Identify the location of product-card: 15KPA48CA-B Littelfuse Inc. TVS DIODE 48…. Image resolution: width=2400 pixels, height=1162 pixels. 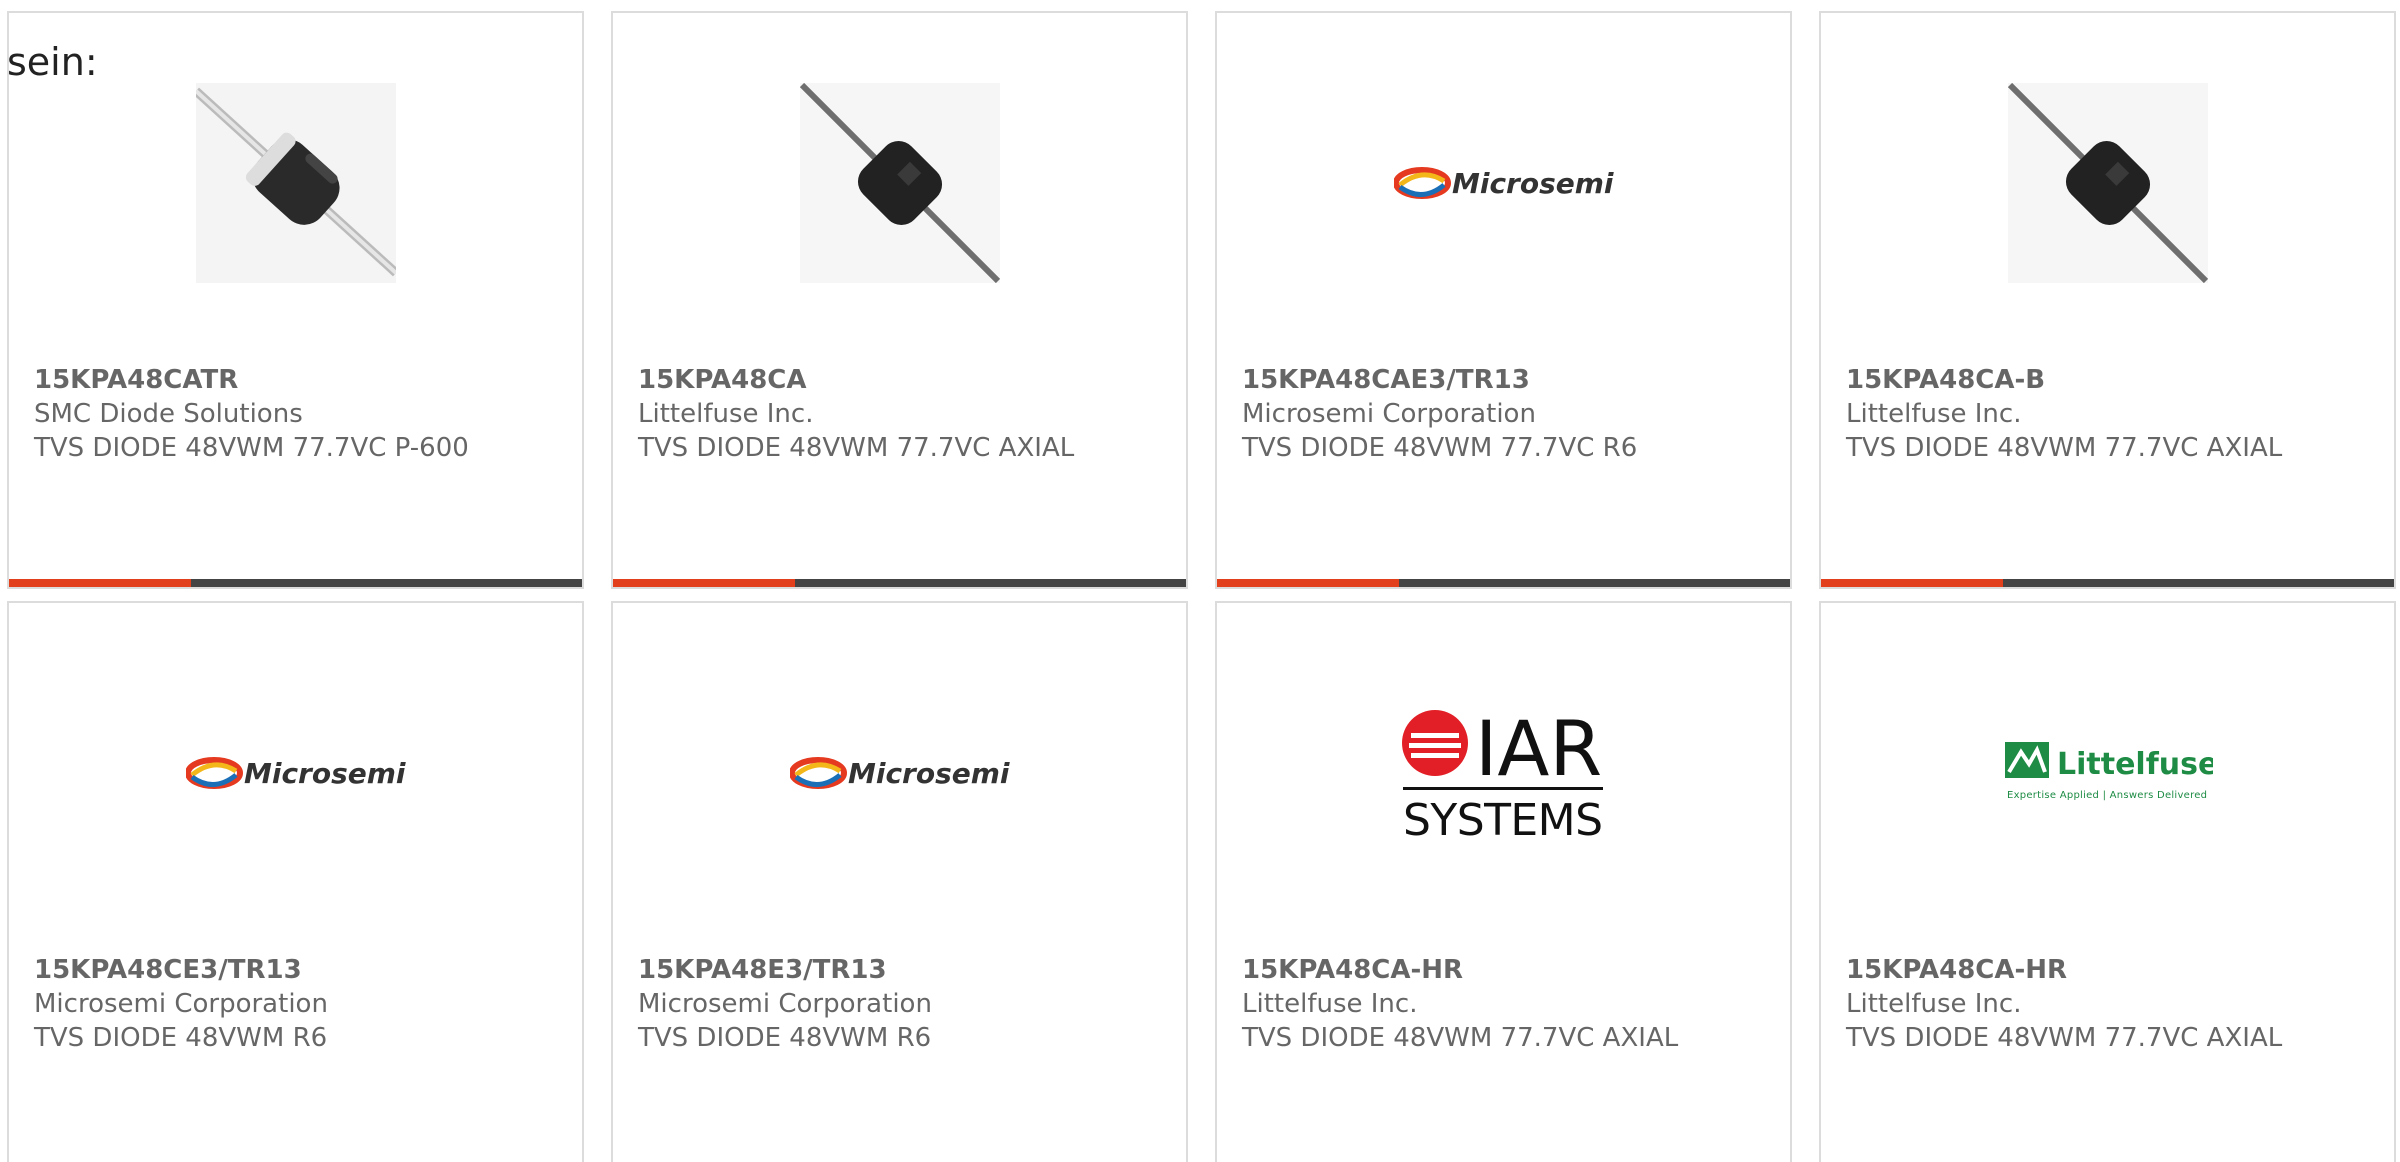
(2107, 300).